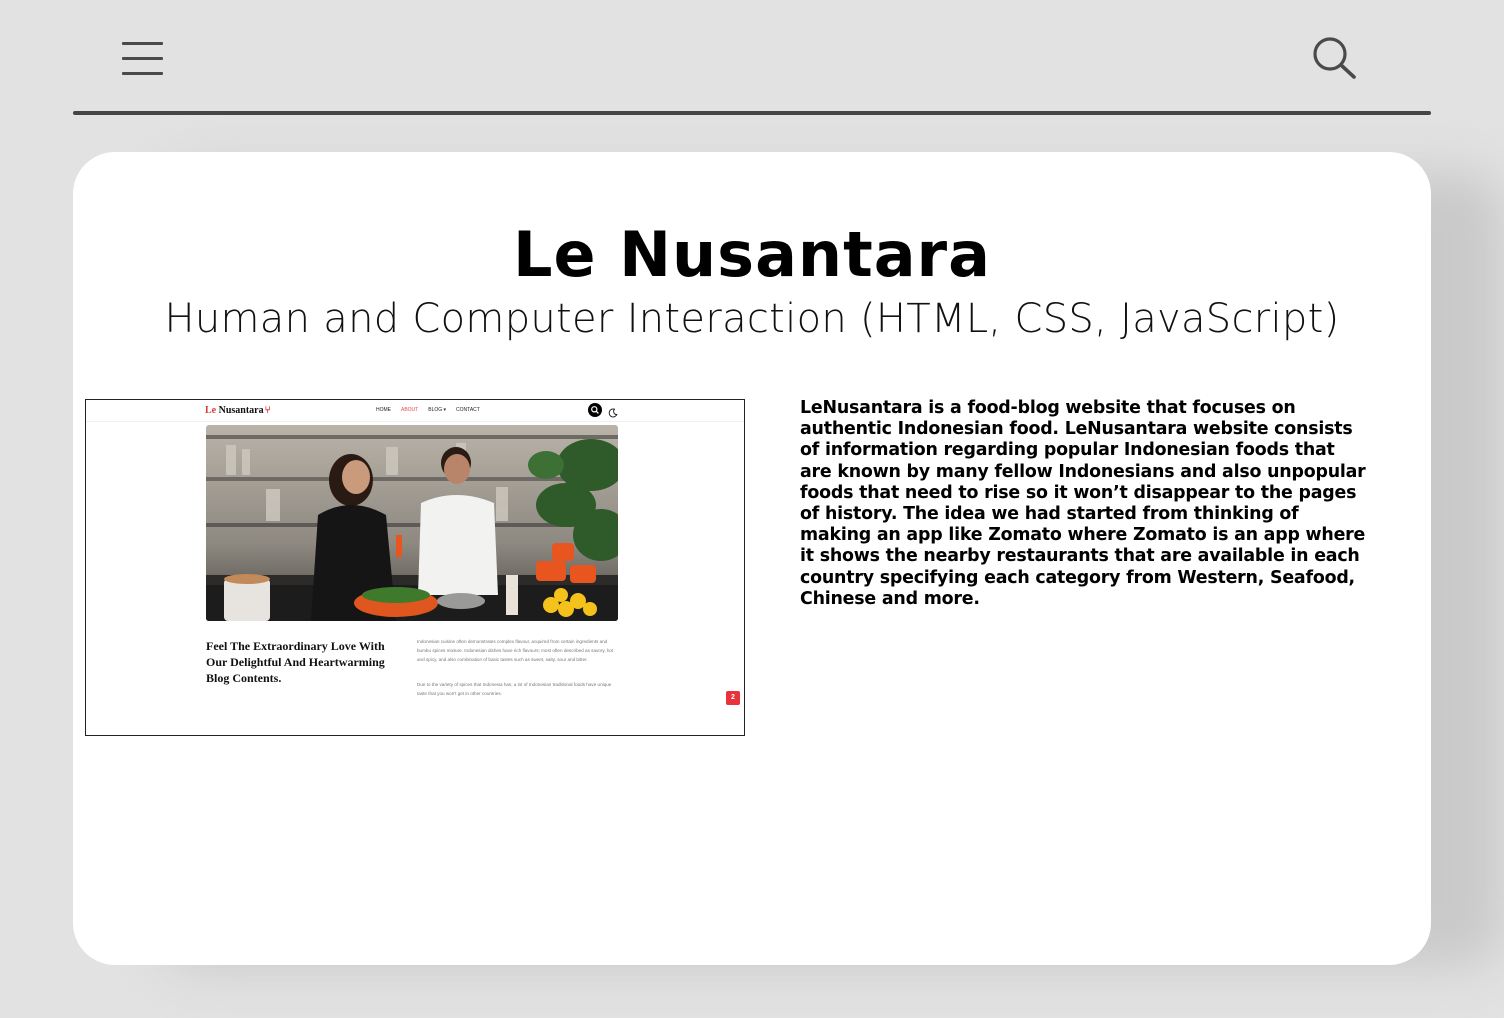 The width and height of the screenshot is (1504, 1018). I want to click on search-icon, so click(1334, 58).